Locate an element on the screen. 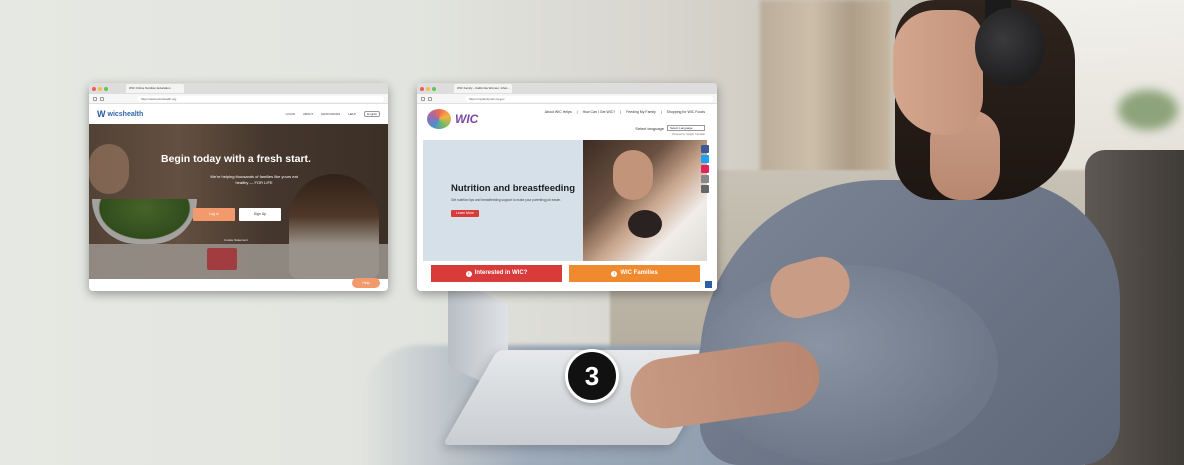  email-icon is located at coordinates (705, 179).